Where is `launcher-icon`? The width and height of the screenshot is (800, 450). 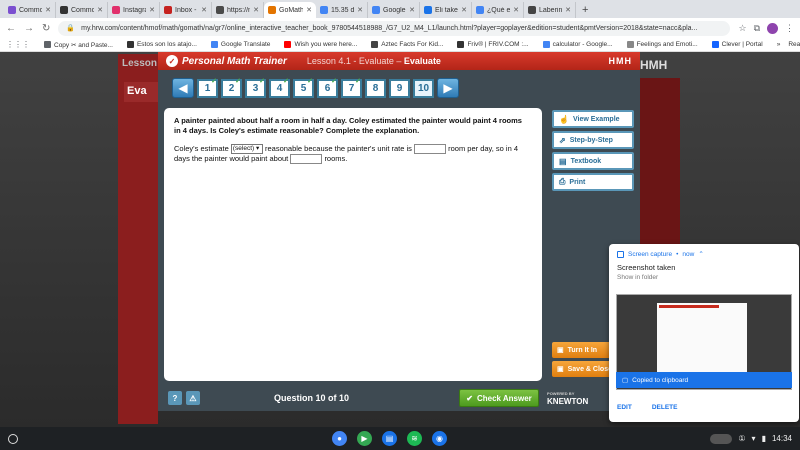
launcher-icon is located at coordinates (13, 438).